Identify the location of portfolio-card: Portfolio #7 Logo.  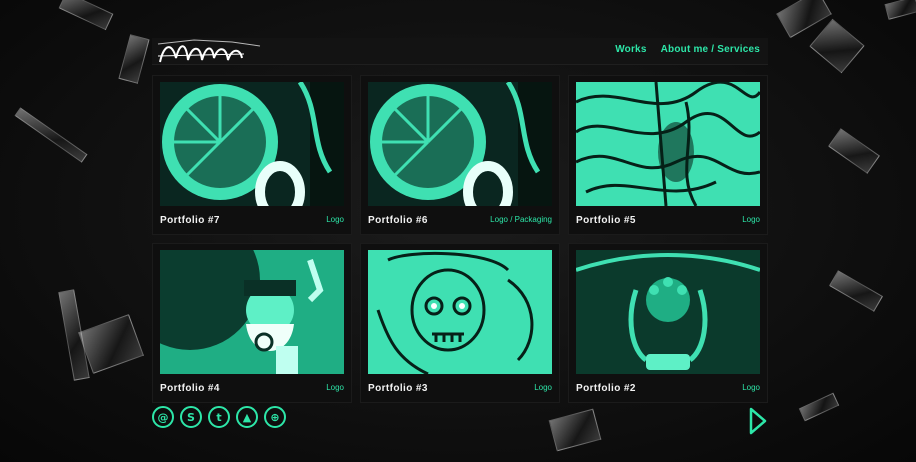
(252, 155).